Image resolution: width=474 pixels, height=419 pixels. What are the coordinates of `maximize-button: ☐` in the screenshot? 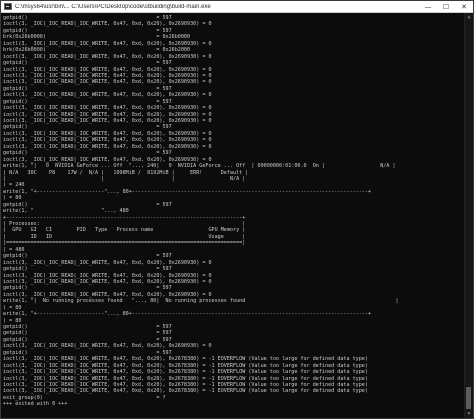 It's located at (446, 7).